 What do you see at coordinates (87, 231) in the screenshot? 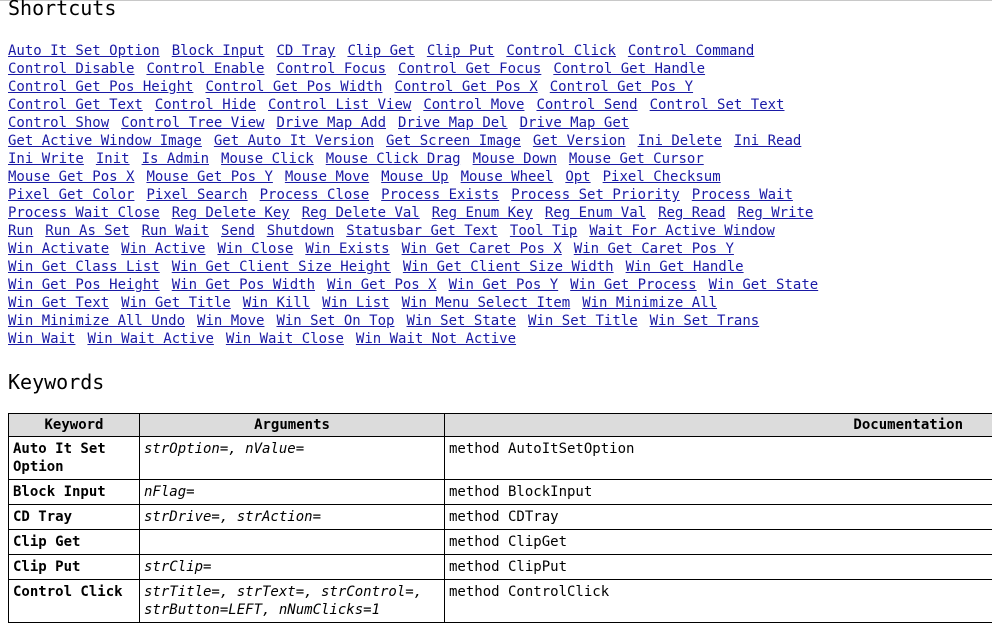
I see `shortcut-link: Run As Set` at bounding box center [87, 231].